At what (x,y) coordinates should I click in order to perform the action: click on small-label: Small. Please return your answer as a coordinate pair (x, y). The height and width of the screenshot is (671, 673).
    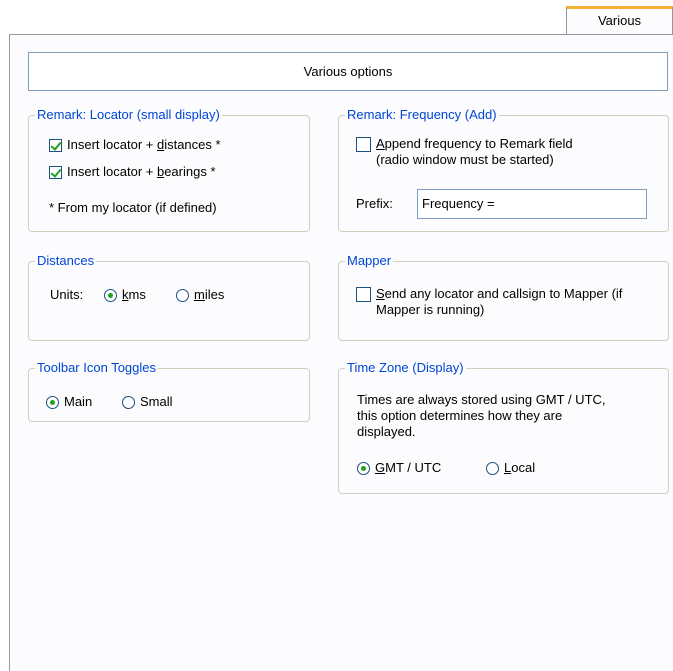
    Looking at the image, I should click on (156, 401).